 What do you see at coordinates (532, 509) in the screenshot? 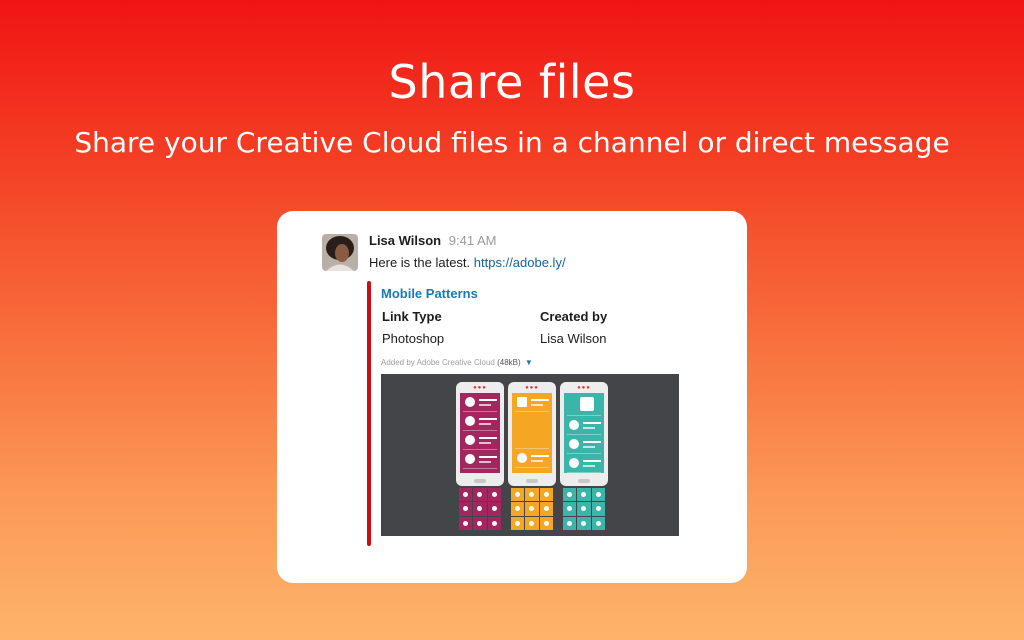
I see `icon-tiles-orange` at bounding box center [532, 509].